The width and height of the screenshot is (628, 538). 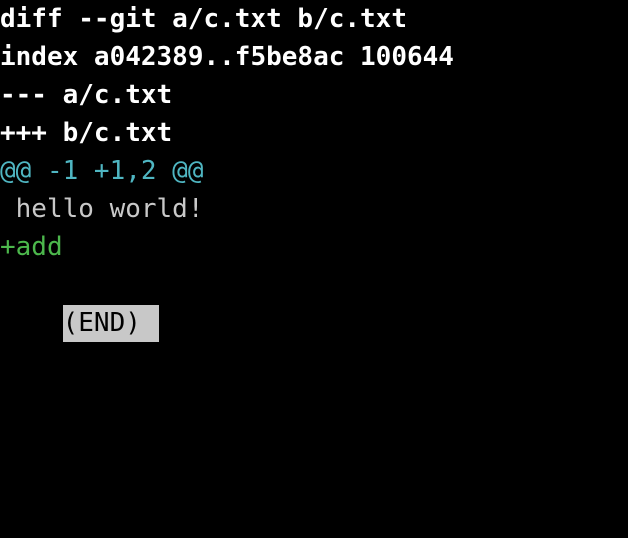 I want to click on pager-end-indicator: (END), so click(x=110, y=323).